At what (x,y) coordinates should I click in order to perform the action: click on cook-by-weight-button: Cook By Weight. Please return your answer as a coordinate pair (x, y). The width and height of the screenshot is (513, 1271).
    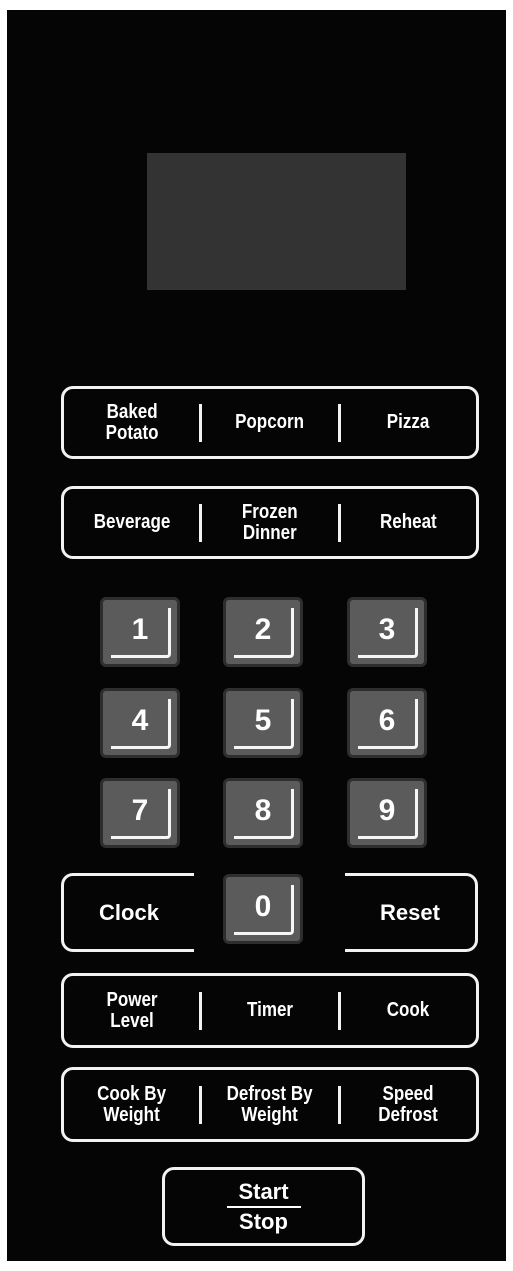
    Looking at the image, I should click on (131, 1104).